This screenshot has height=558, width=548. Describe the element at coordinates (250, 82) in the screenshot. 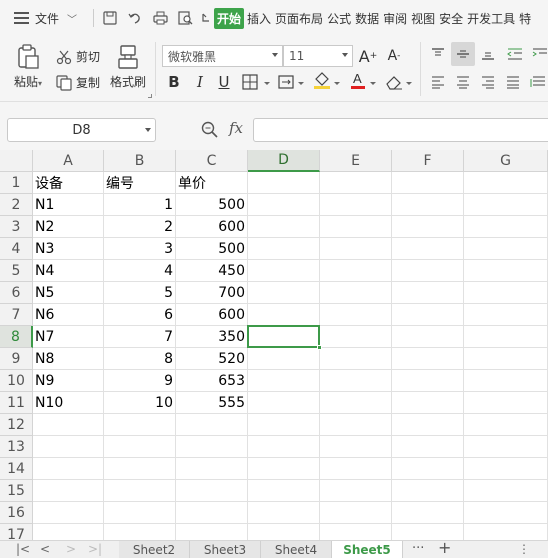

I see `border-icon` at that location.